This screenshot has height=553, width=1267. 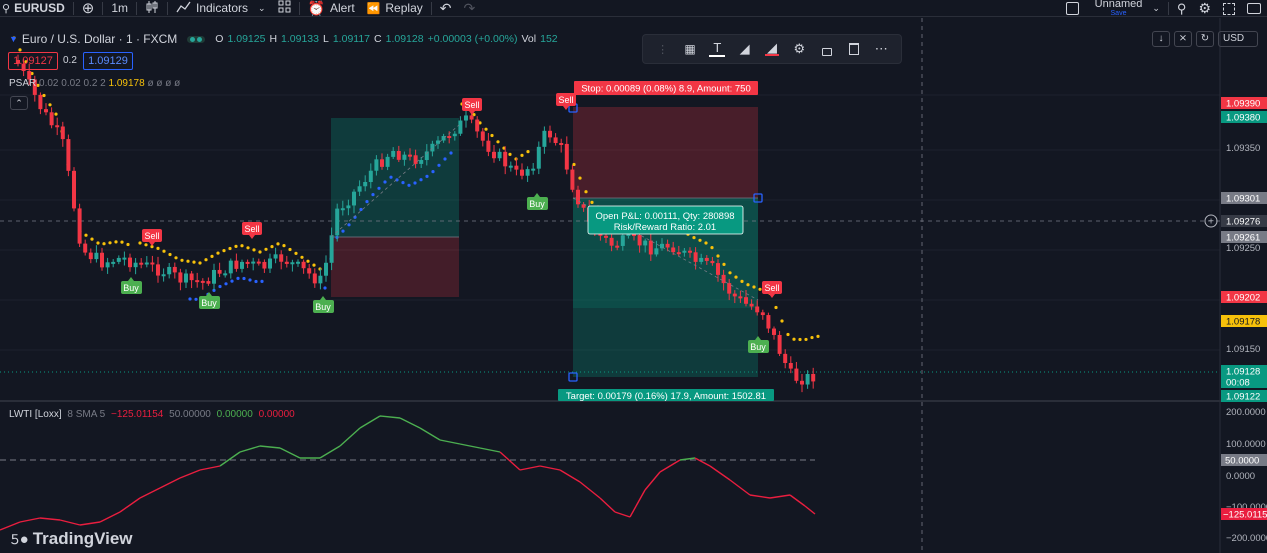 I want to click on legend-collapse-icon: ▼, so click(x=13, y=39).